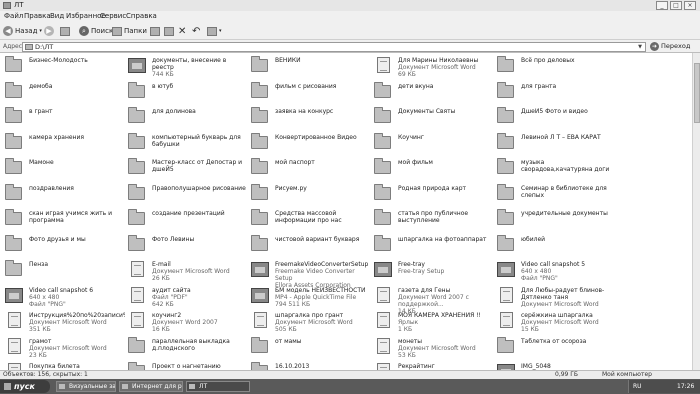  Describe the element at coordinates (557, 92) in the screenshot. I see `list-item: для гранта` at that location.